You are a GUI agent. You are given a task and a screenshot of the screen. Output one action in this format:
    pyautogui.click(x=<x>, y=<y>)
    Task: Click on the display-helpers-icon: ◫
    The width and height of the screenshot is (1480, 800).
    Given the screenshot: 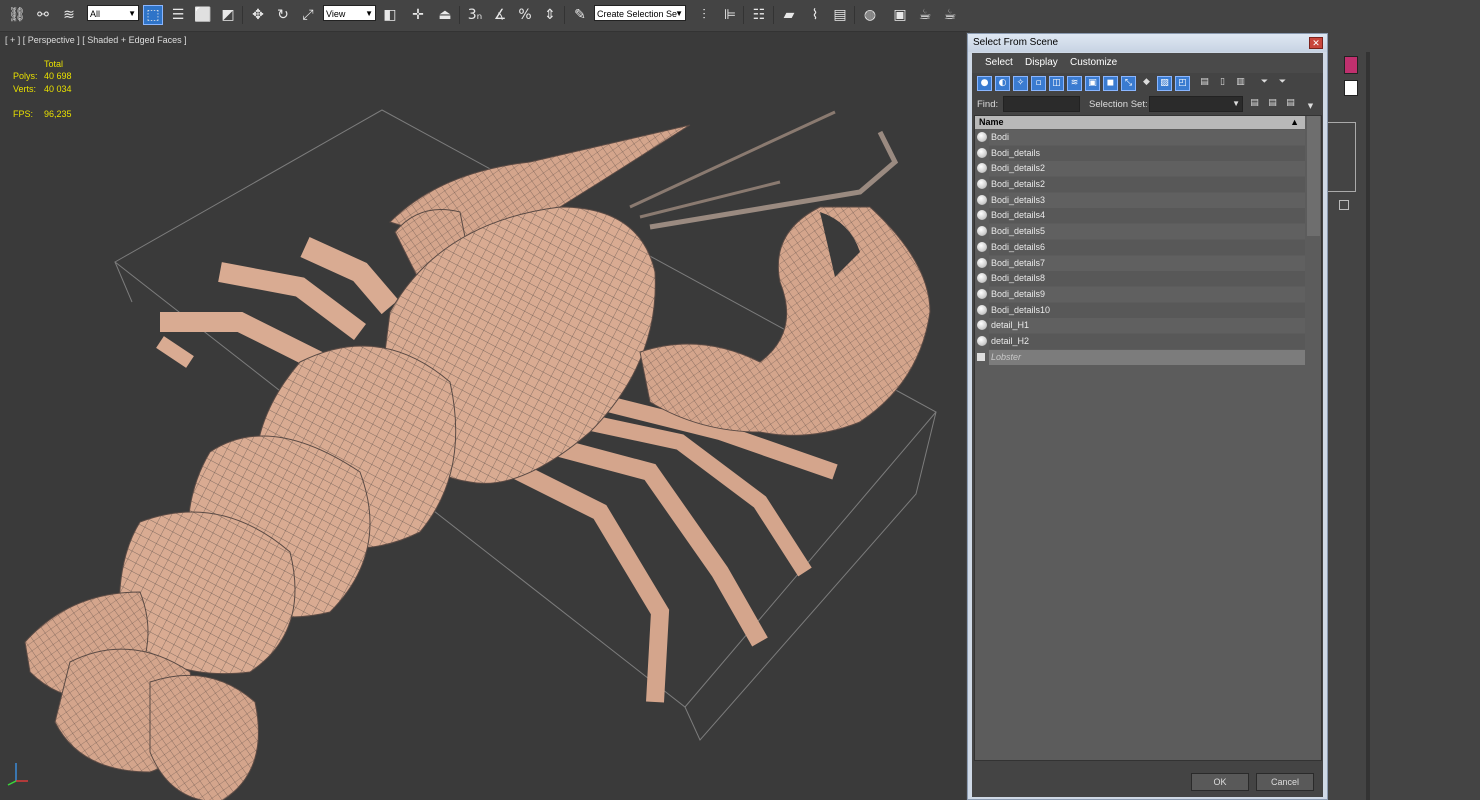 What is the action you would take?
    pyautogui.click(x=1056, y=83)
    